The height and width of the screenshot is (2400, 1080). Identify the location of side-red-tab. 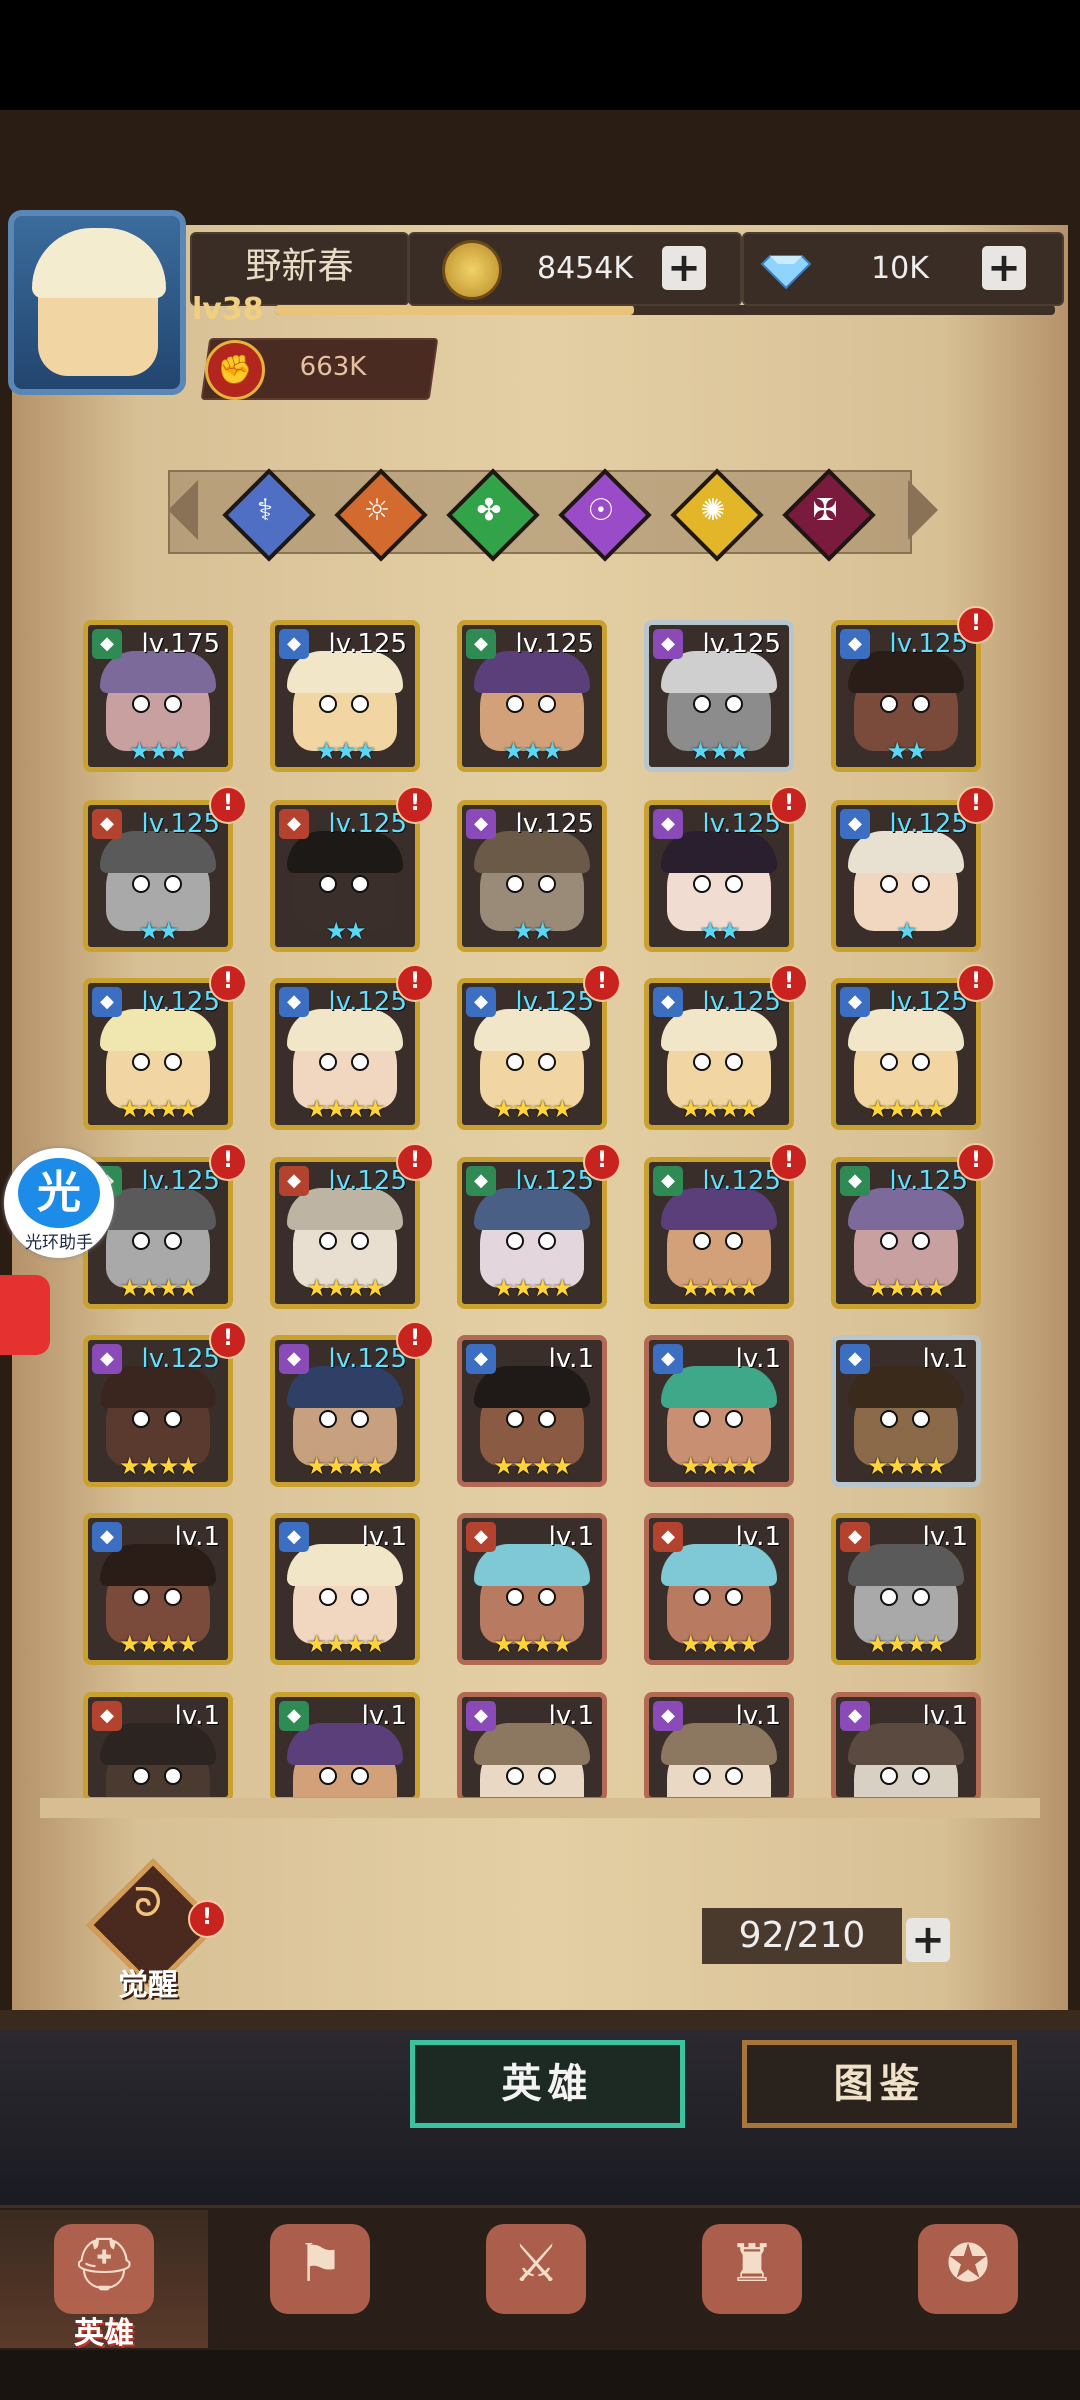
(25, 1315).